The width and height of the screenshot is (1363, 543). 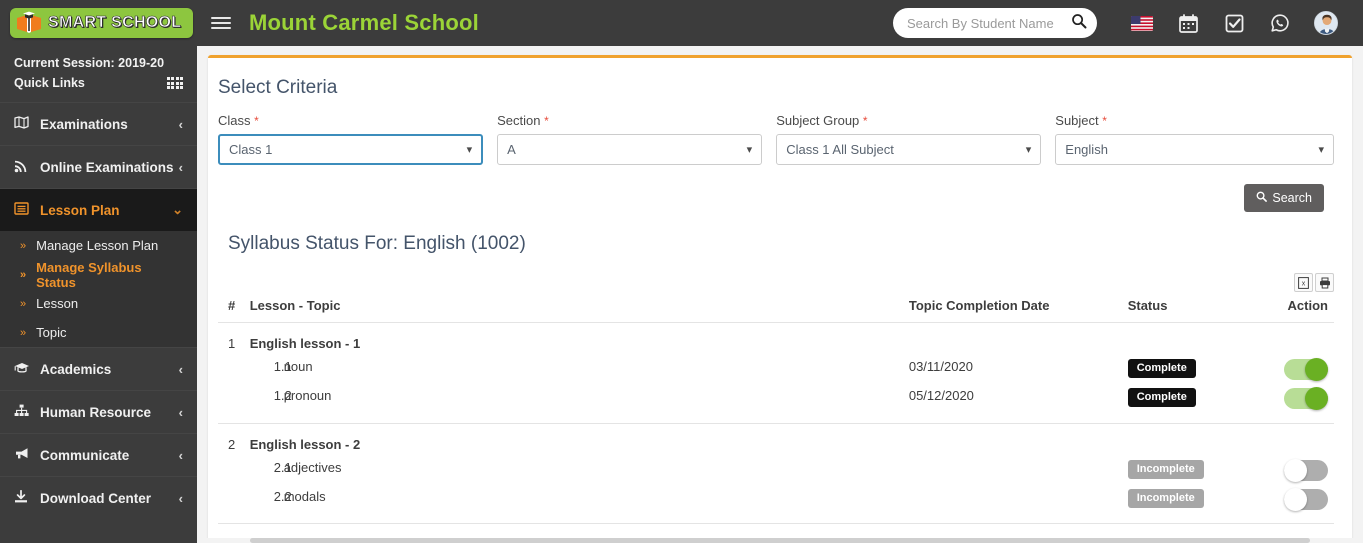 I want to click on sidebar-item-label: Human Resource, so click(x=96, y=412).